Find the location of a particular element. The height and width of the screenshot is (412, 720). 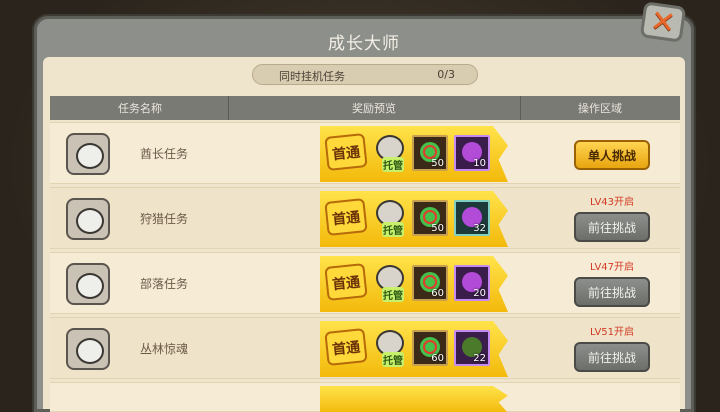

reward-item: 20 is located at coordinates (472, 283).